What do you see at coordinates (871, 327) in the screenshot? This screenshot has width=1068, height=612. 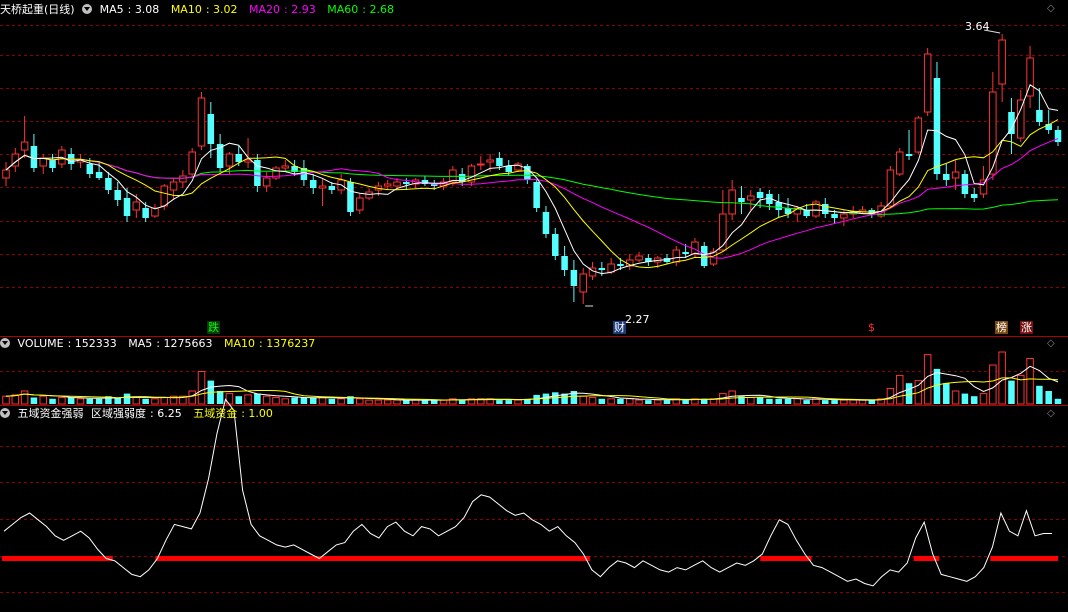 I see `event-tag-dollar: $` at bounding box center [871, 327].